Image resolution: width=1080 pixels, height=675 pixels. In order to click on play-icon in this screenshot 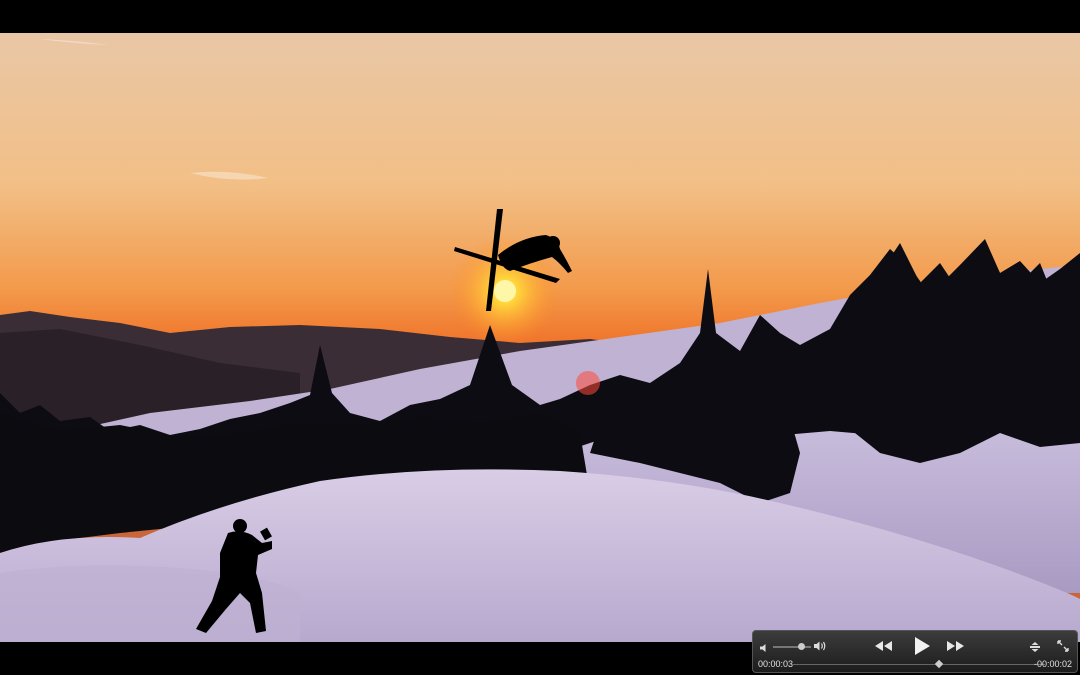, I will do `click(922, 648)`.